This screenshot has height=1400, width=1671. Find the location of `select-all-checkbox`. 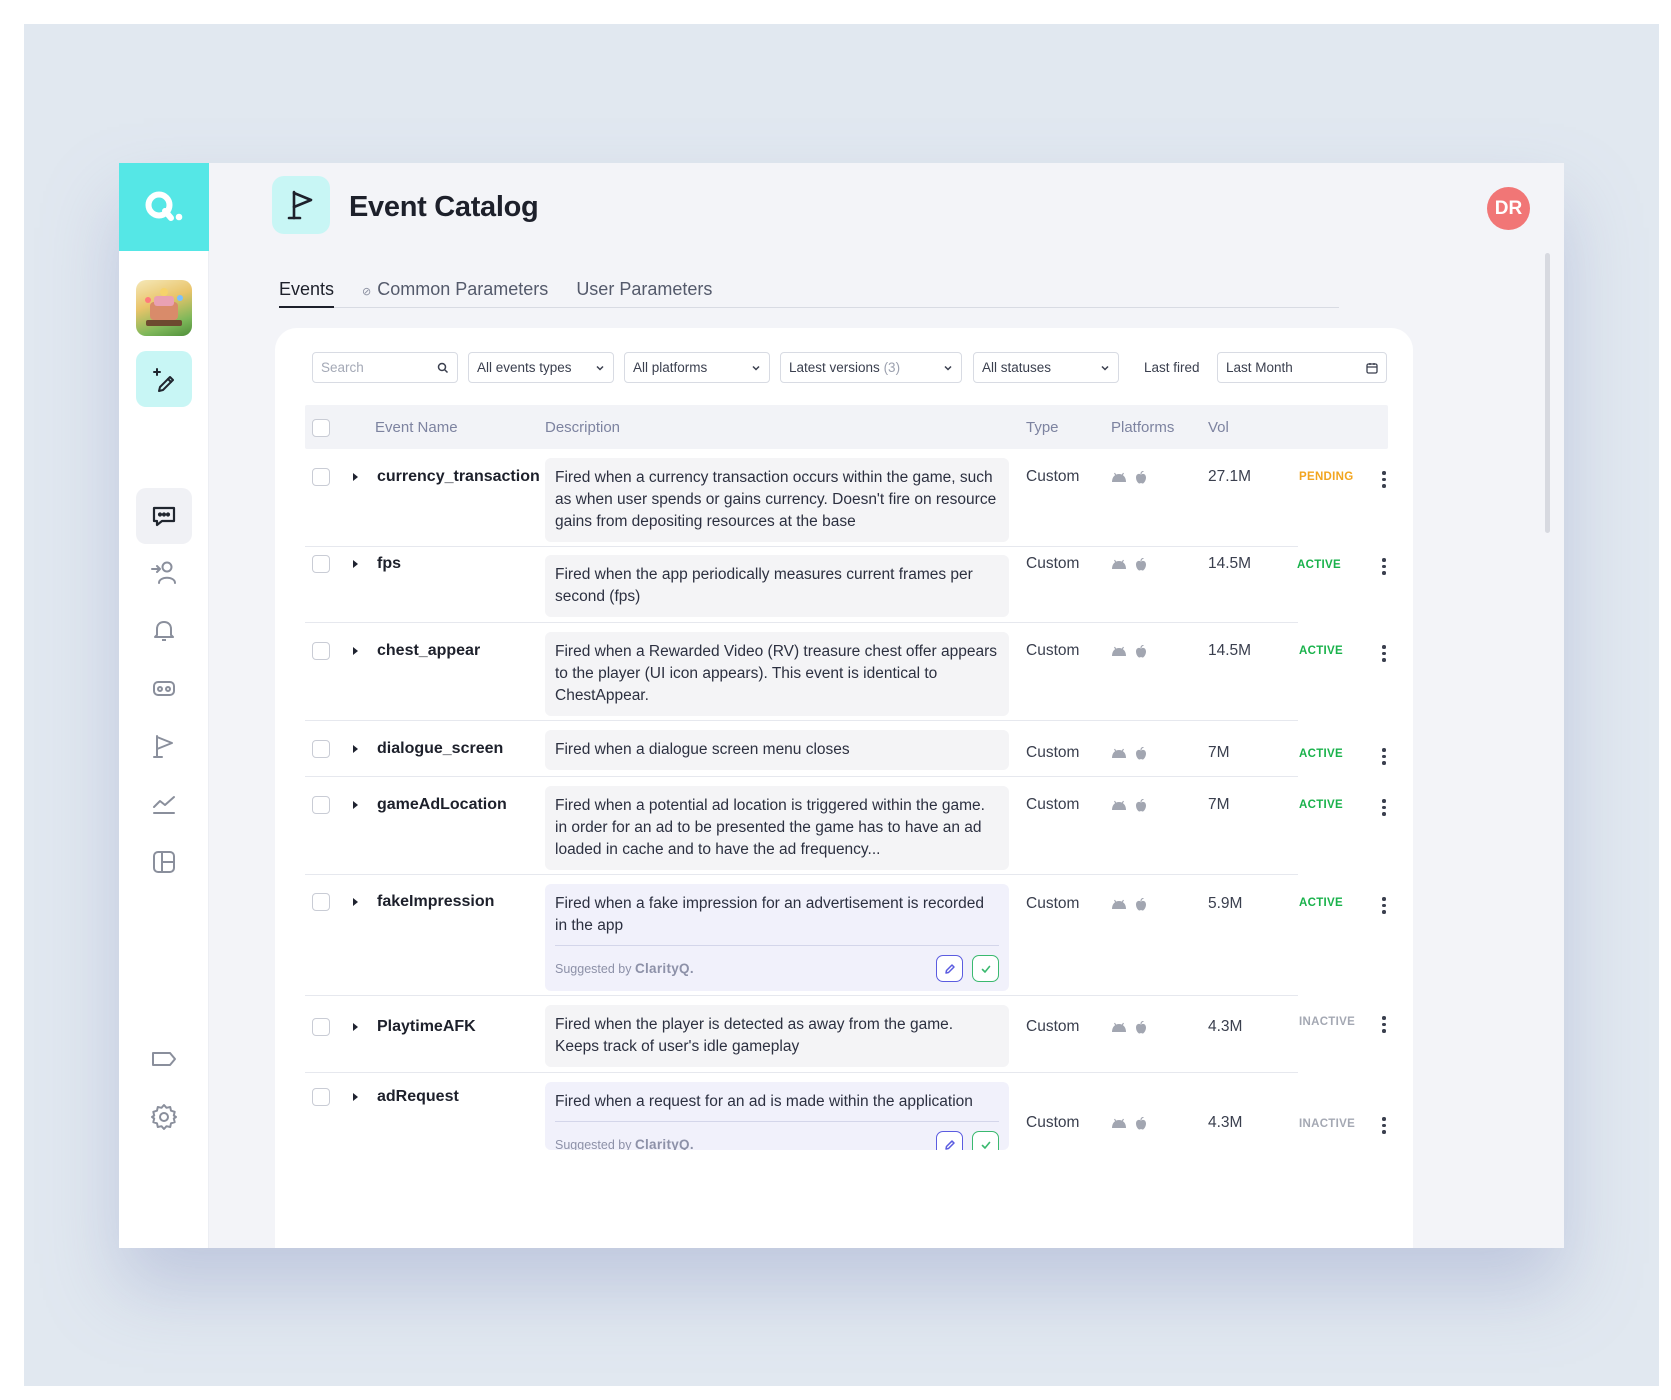

select-all-checkbox is located at coordinates (321, 428).